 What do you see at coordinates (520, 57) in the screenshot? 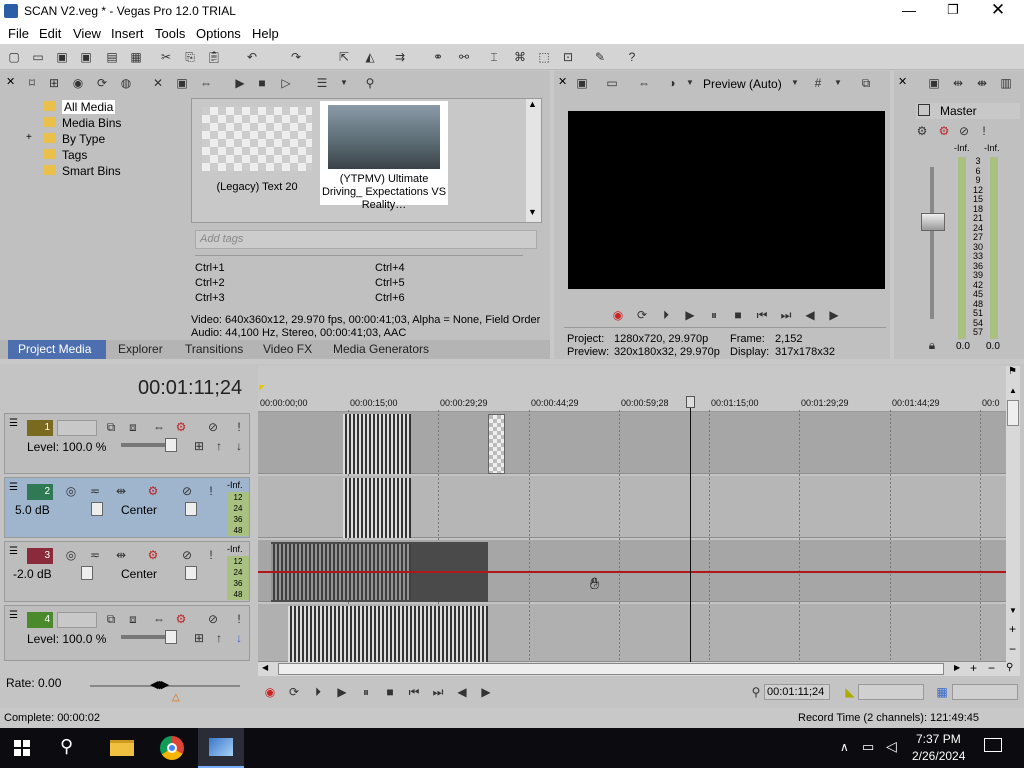
I see `envelope-tool-icon: ⌘` at bounding box center [520, 57].